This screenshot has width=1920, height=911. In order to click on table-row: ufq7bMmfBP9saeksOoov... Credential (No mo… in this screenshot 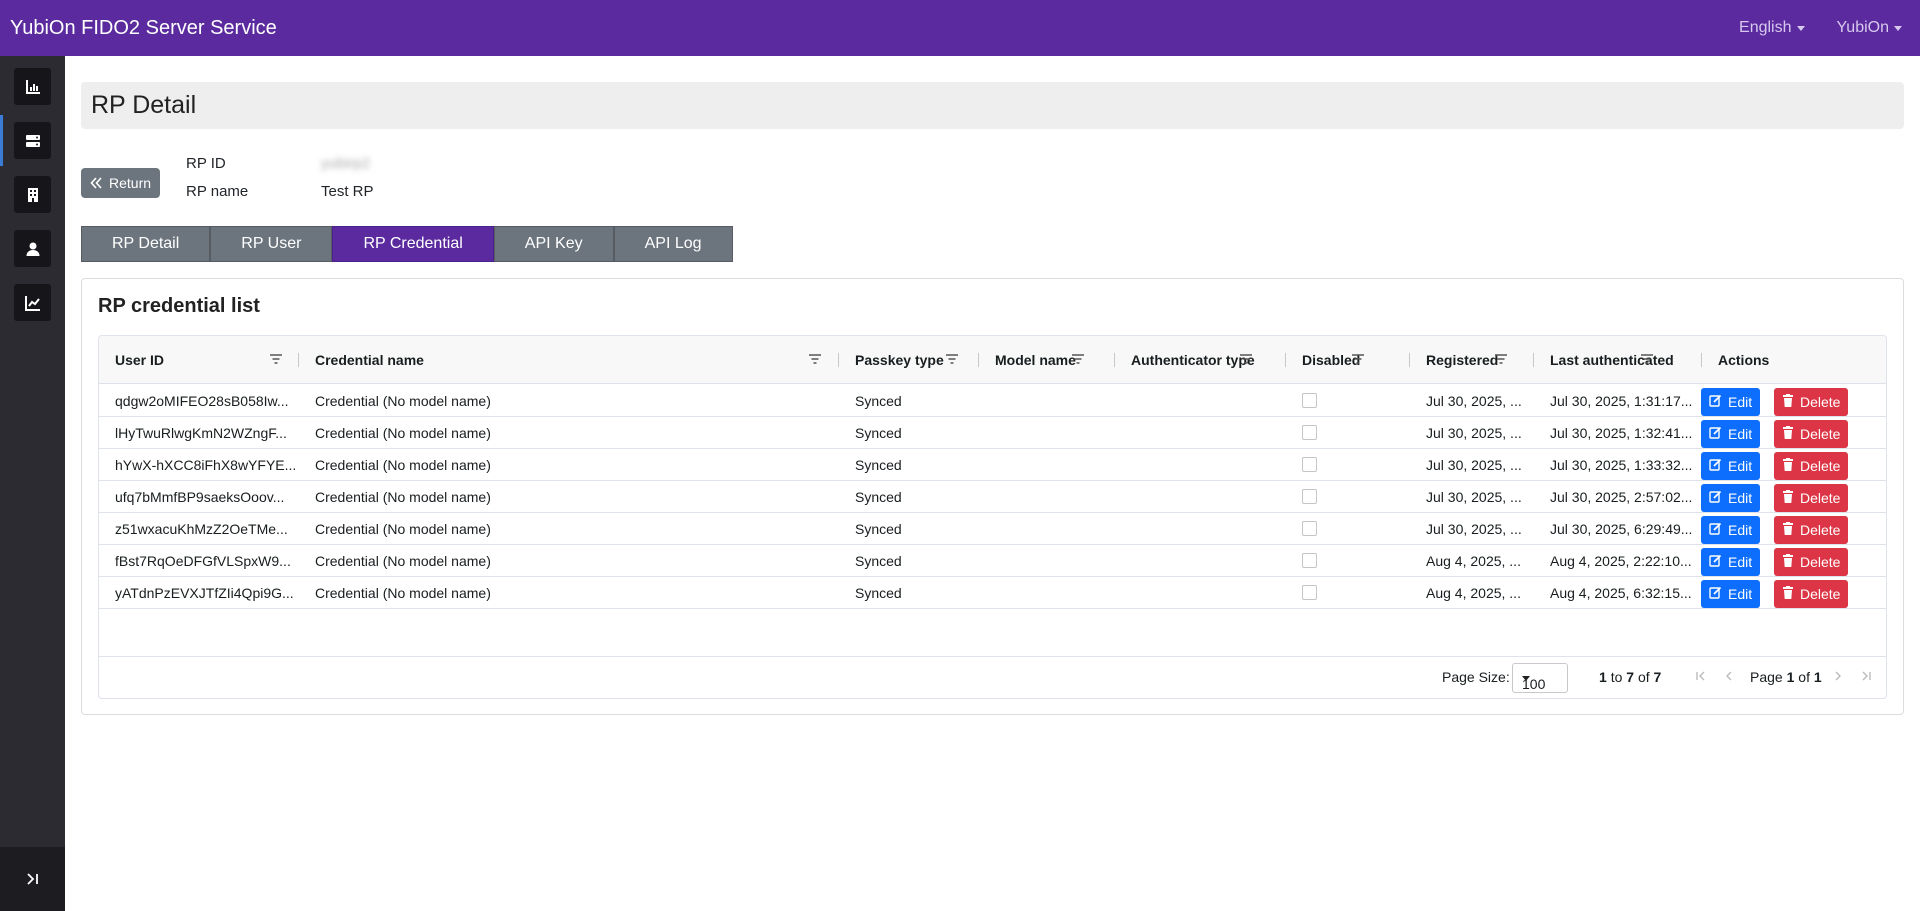, I will do `click(992, 497)`.